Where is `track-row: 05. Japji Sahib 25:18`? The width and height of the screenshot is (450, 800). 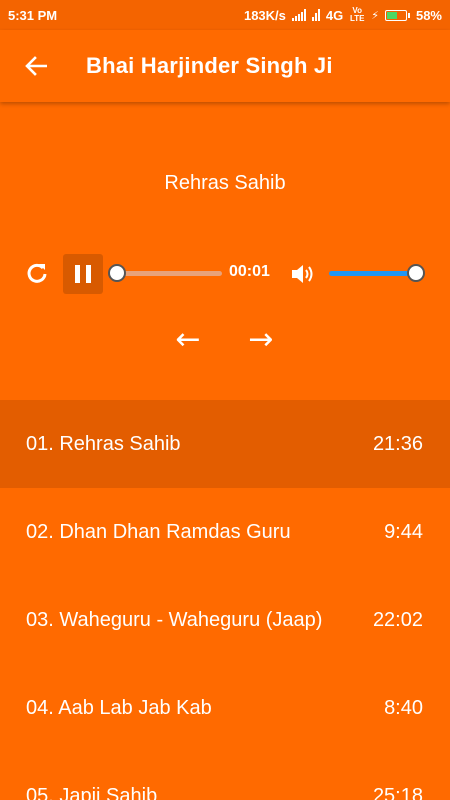 track-row: 05. Japji Sahib 25:18 is located at coordinates (225, 776).